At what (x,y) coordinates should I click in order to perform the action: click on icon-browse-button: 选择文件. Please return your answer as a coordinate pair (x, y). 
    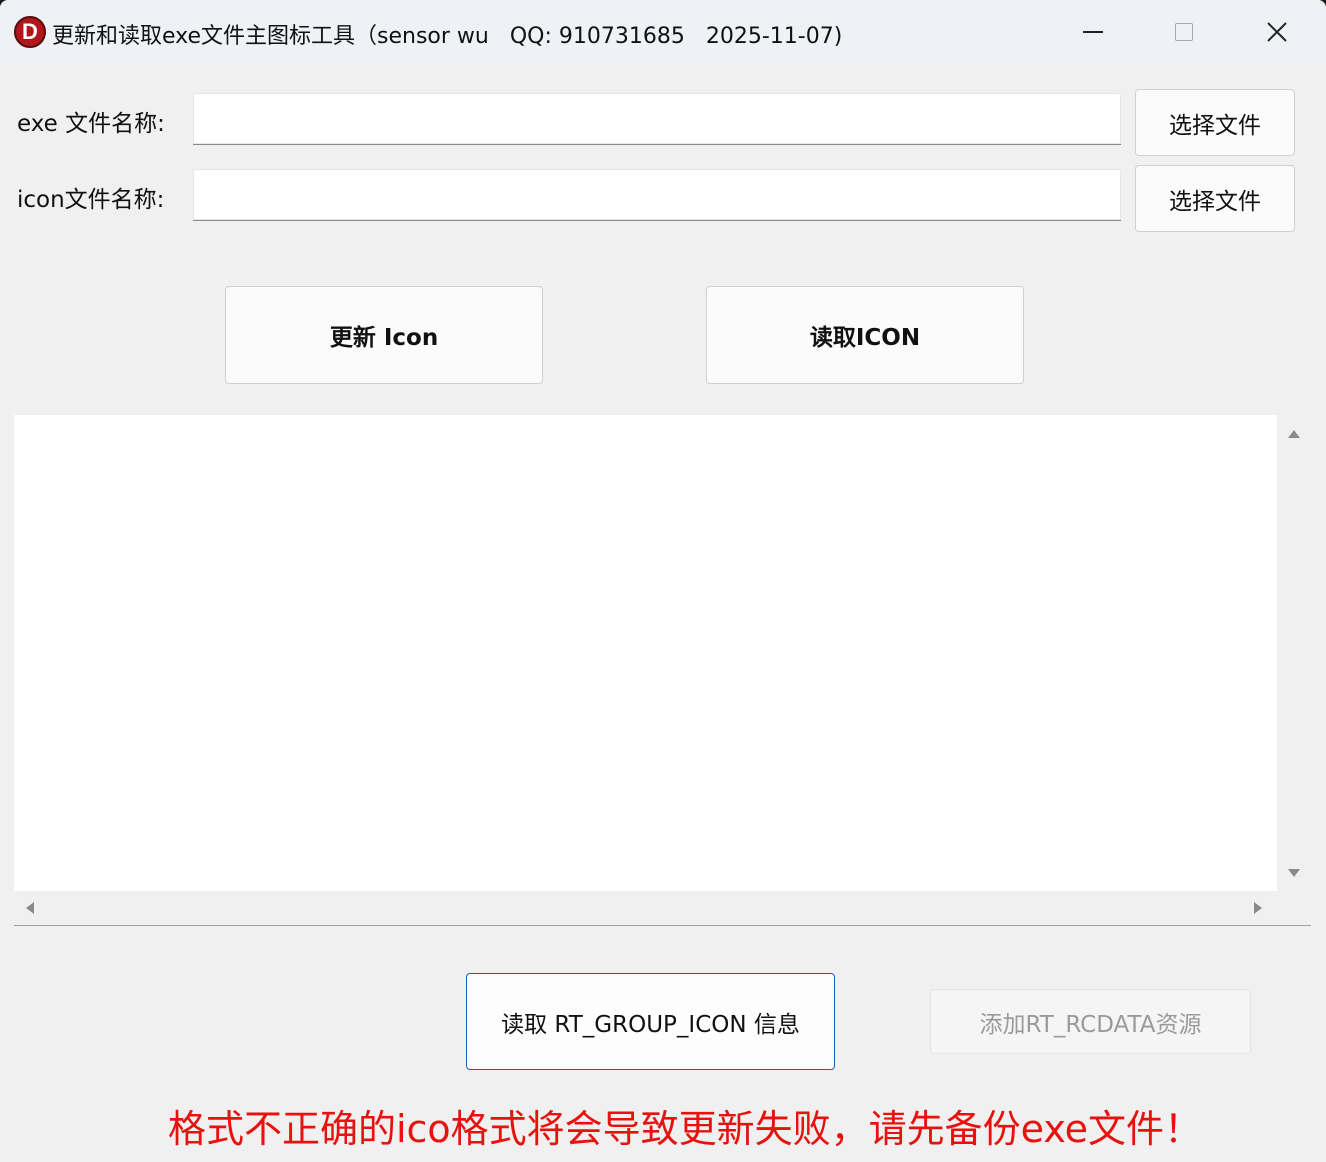
    Looking at the image, I should click on (1215, 198).